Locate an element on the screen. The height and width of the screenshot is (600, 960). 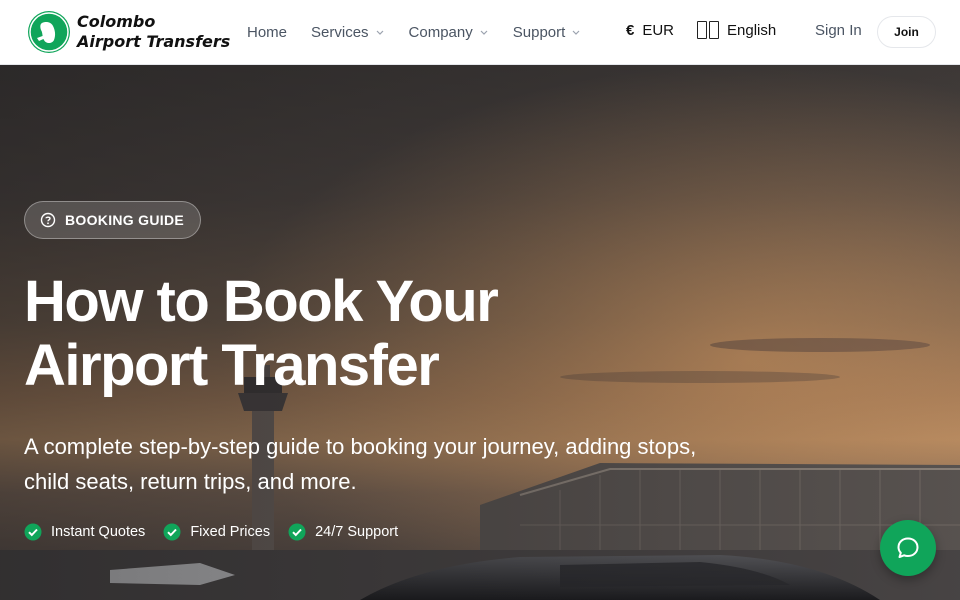
nav-company-label: Company is located at coordinates (440, 32).